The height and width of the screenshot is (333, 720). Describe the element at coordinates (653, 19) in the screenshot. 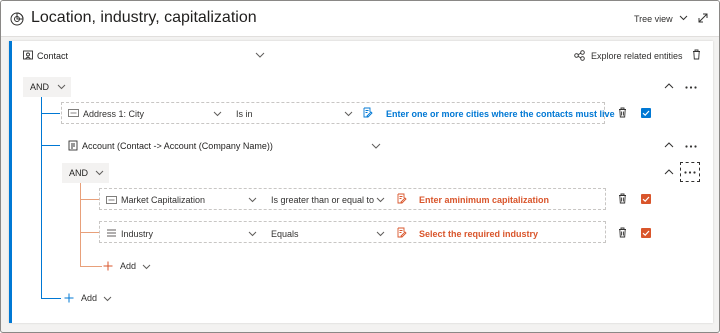

I see `view-selector: Tree view` at that location.